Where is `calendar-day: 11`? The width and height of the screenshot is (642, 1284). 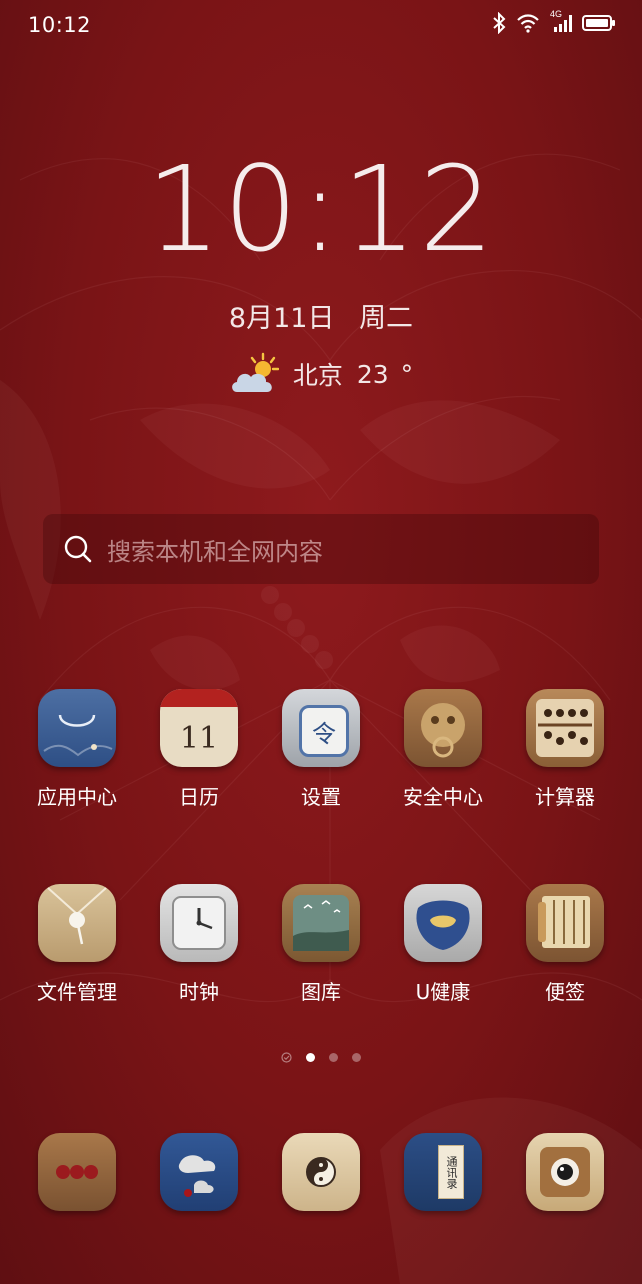 calendar-day: 11 is located at coordinates (199, 738).